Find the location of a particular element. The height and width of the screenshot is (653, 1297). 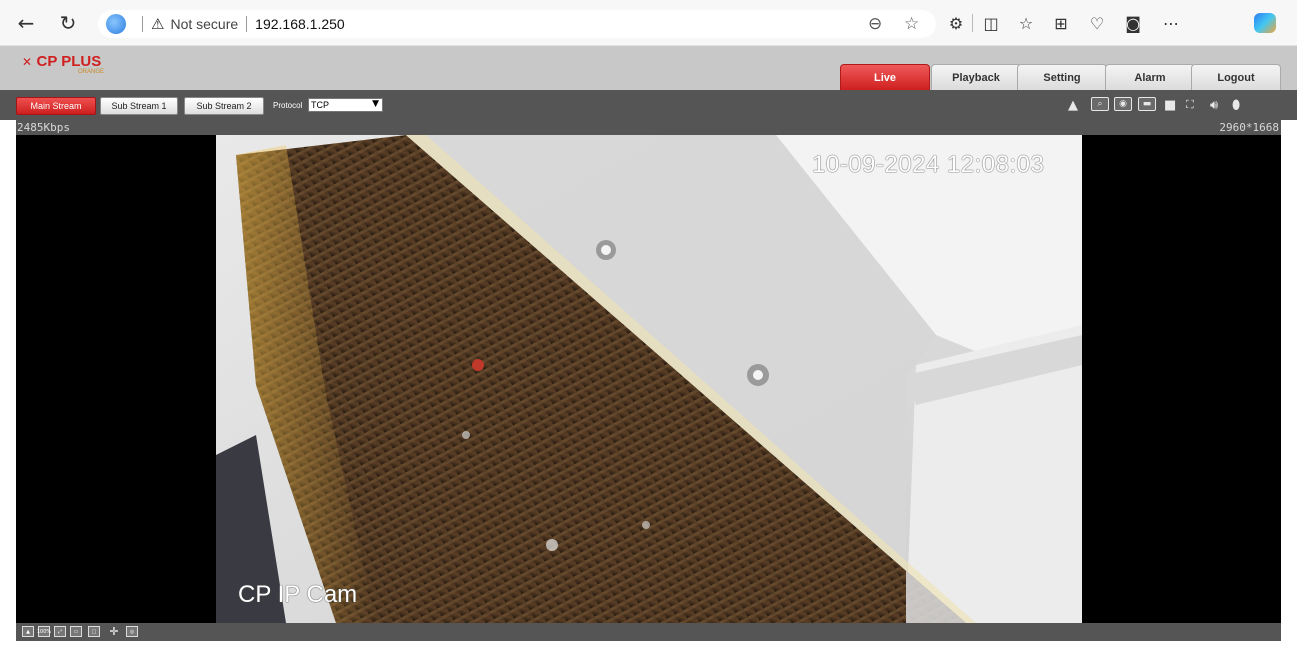

extensions-icon: ⚙ is located at coordinates (956, 23).